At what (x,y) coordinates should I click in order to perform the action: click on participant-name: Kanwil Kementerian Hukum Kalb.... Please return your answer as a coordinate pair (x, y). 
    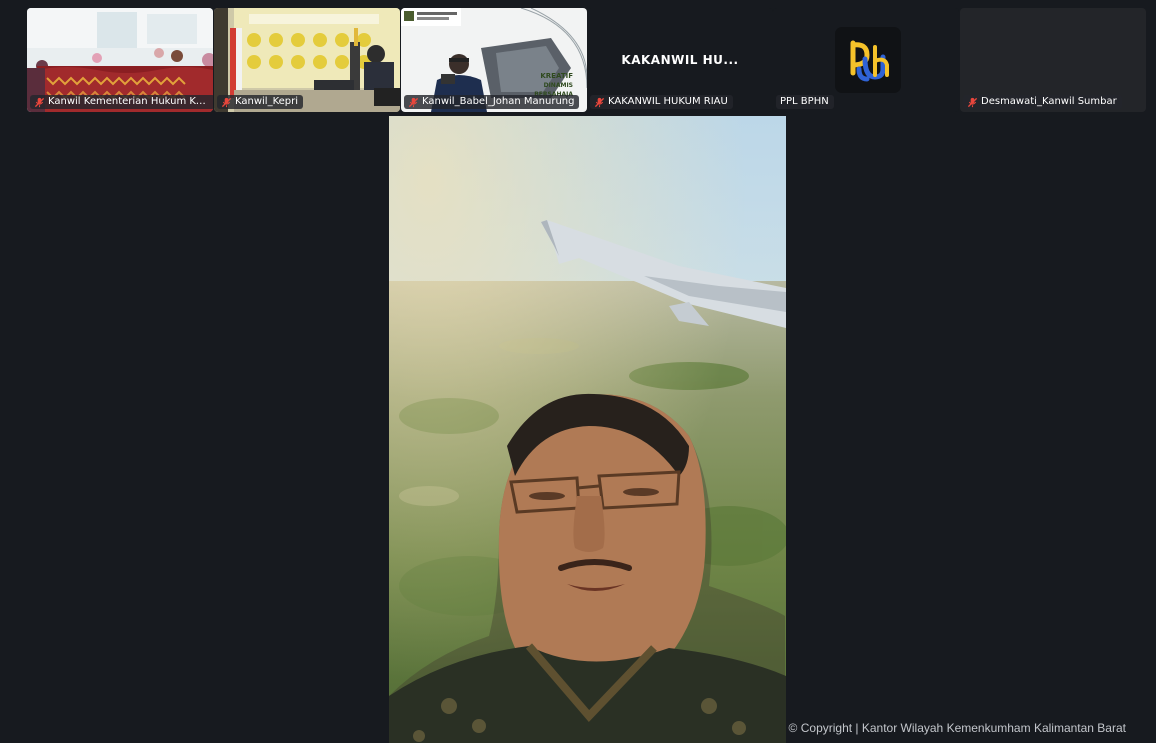
    Looking at the image, I should click on (129, 101).